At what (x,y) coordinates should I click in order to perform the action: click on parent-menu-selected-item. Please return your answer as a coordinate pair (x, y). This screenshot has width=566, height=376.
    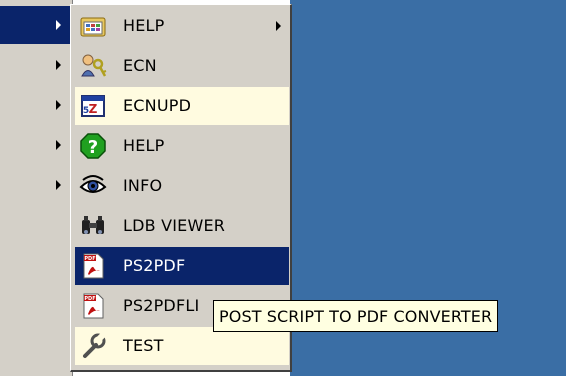
    Looking at the image, I should click on (36, 25).